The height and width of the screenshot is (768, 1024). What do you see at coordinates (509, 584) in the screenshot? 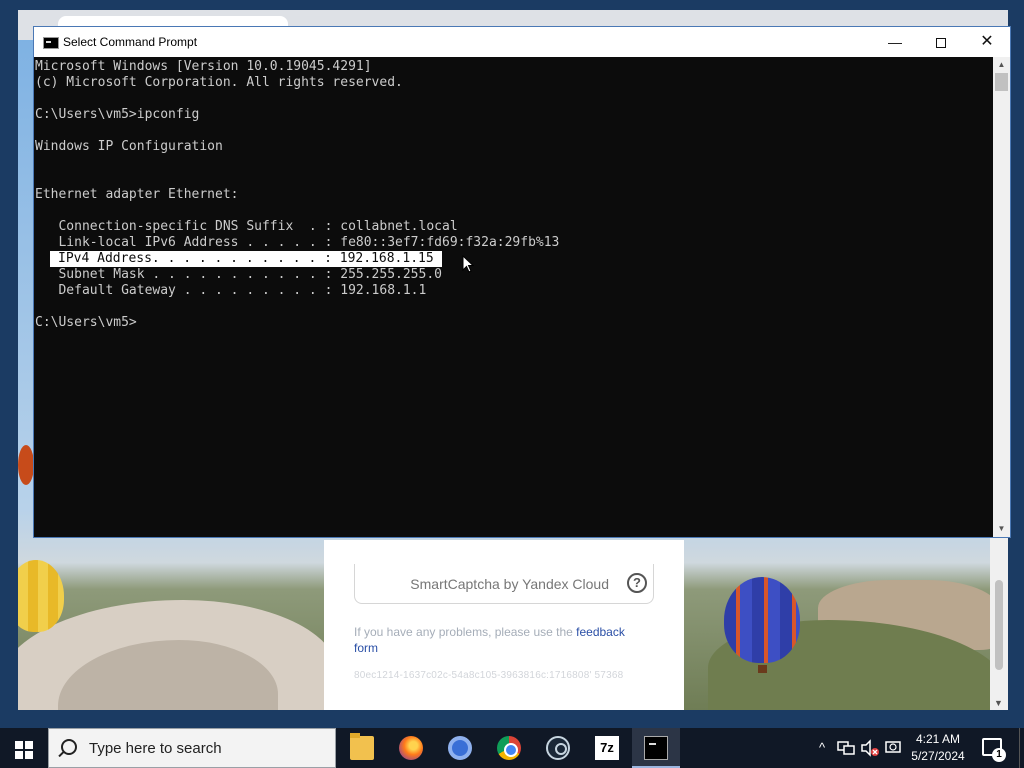
I see `captcha-brand: SmartCaptcha by Yandex Cloud` at bounding box center [509, 584].